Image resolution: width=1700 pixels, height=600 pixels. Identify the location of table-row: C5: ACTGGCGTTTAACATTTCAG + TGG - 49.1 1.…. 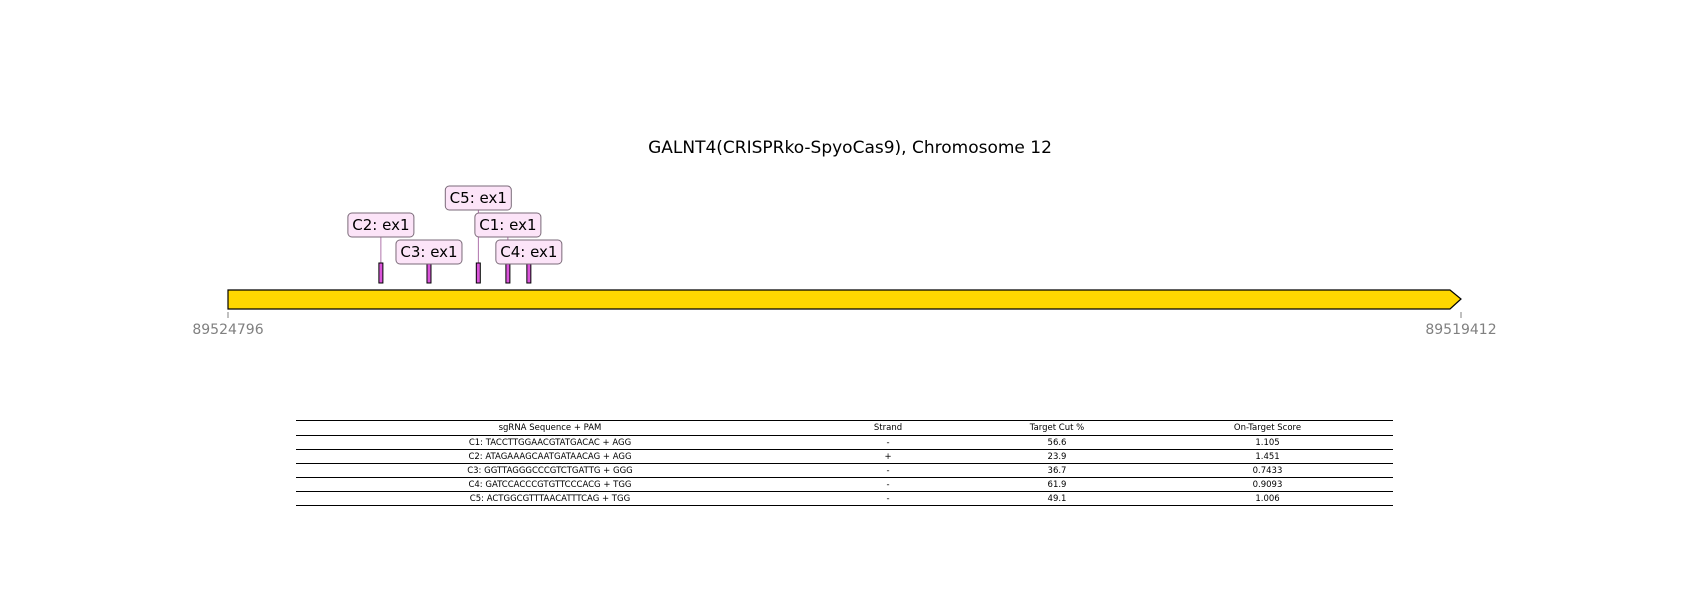
(844, 498).